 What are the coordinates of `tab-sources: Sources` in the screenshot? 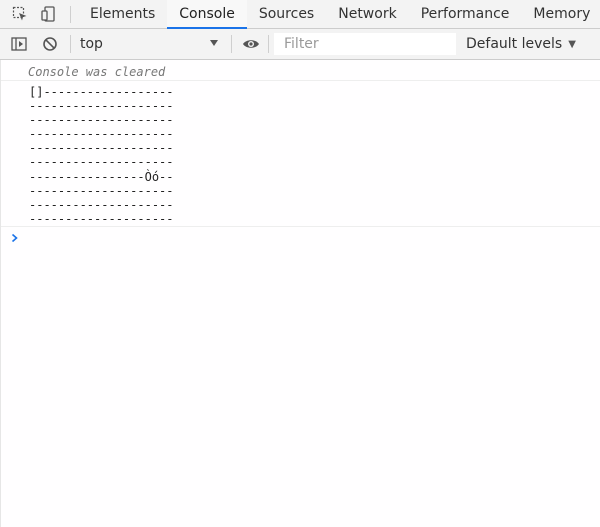 It's located at (286, 14).